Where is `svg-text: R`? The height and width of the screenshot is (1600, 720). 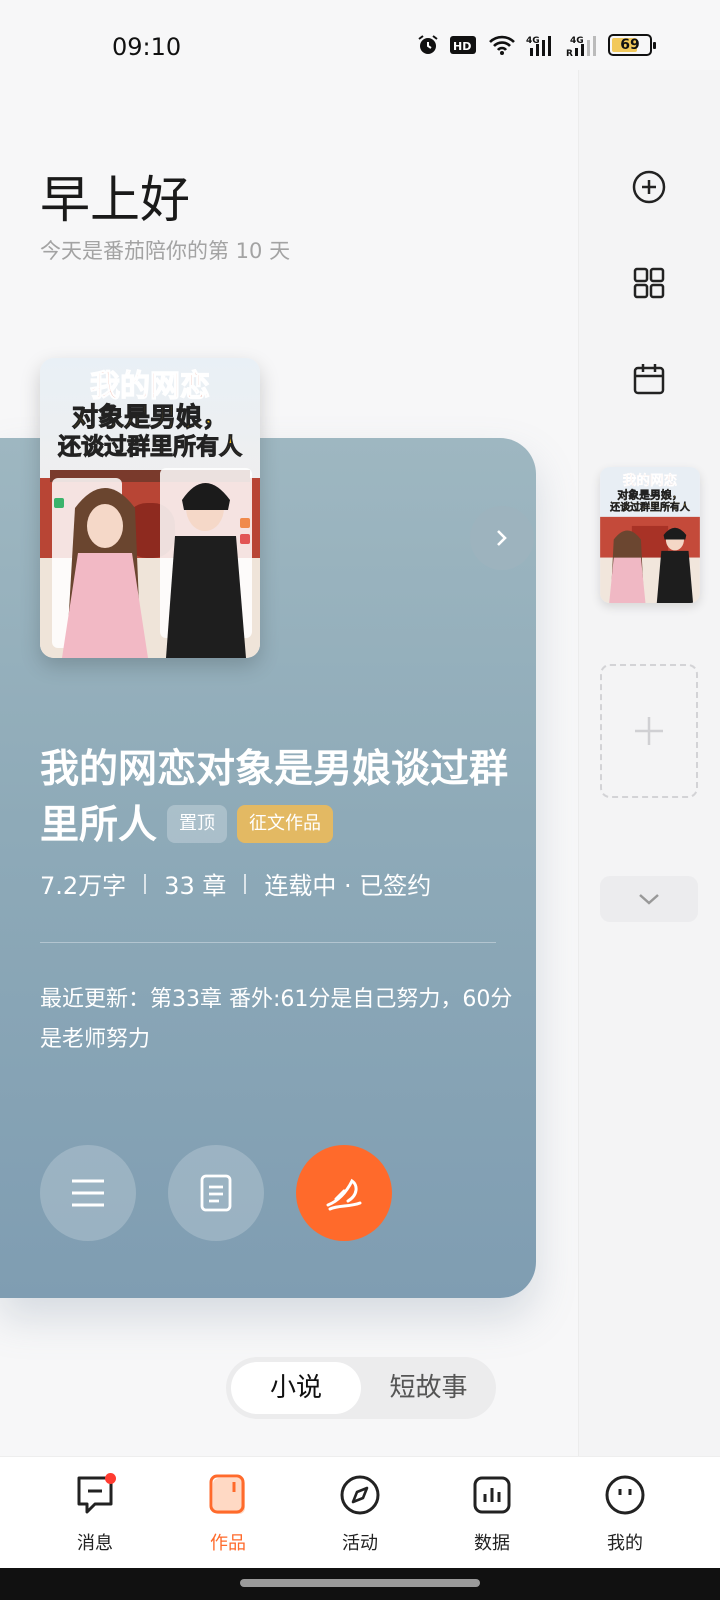
svg-text: R is located at coordinates (569, 52).